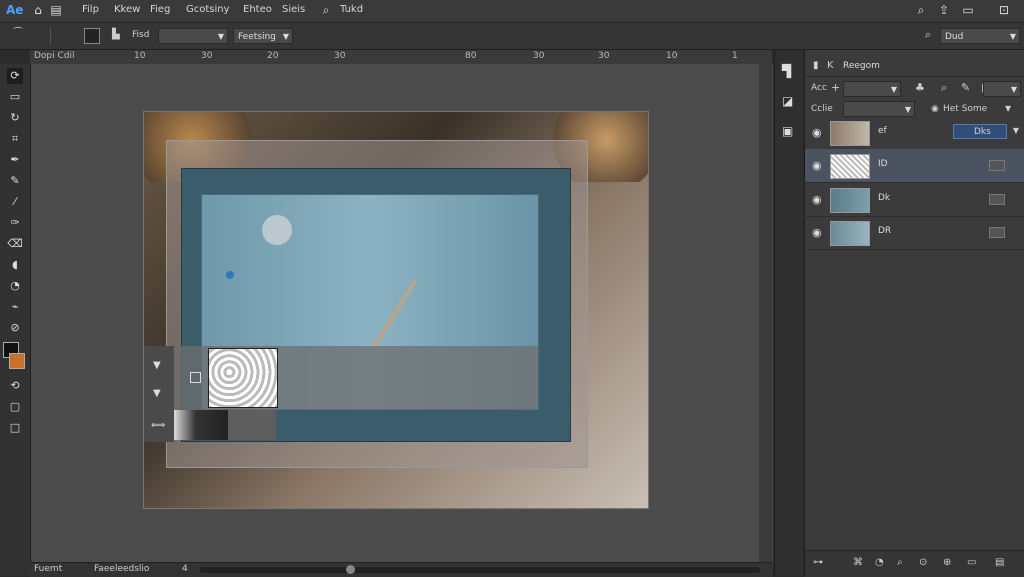  I want to click on type-icon: ⊘, so click(15, 328).